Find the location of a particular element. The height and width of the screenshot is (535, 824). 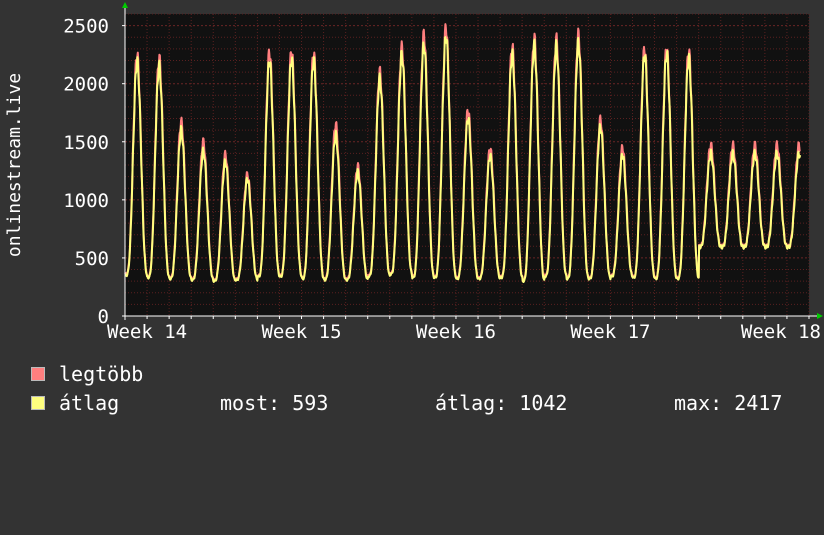

x-tick-label: Week 14 is located at coordinates (147, 332).